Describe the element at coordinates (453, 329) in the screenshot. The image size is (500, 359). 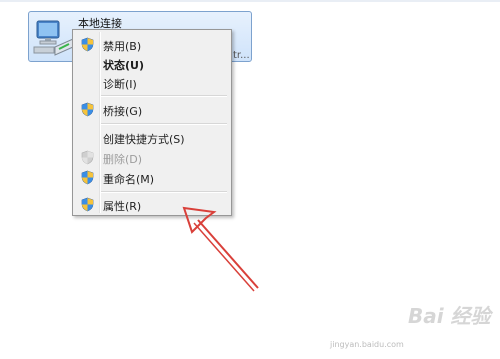
I see `baidu-jingyan-watermark: Bai 经验` at that location.